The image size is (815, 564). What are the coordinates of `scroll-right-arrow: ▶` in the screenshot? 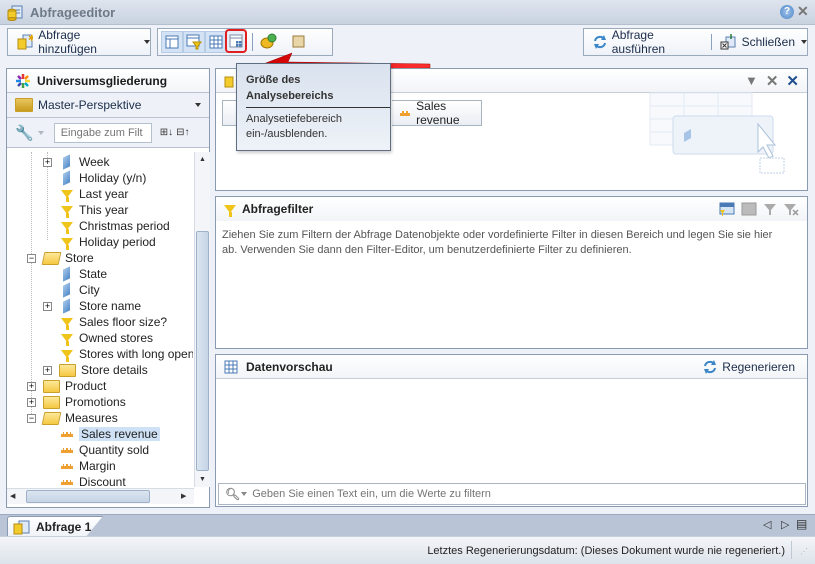 It's located at (183, 496).